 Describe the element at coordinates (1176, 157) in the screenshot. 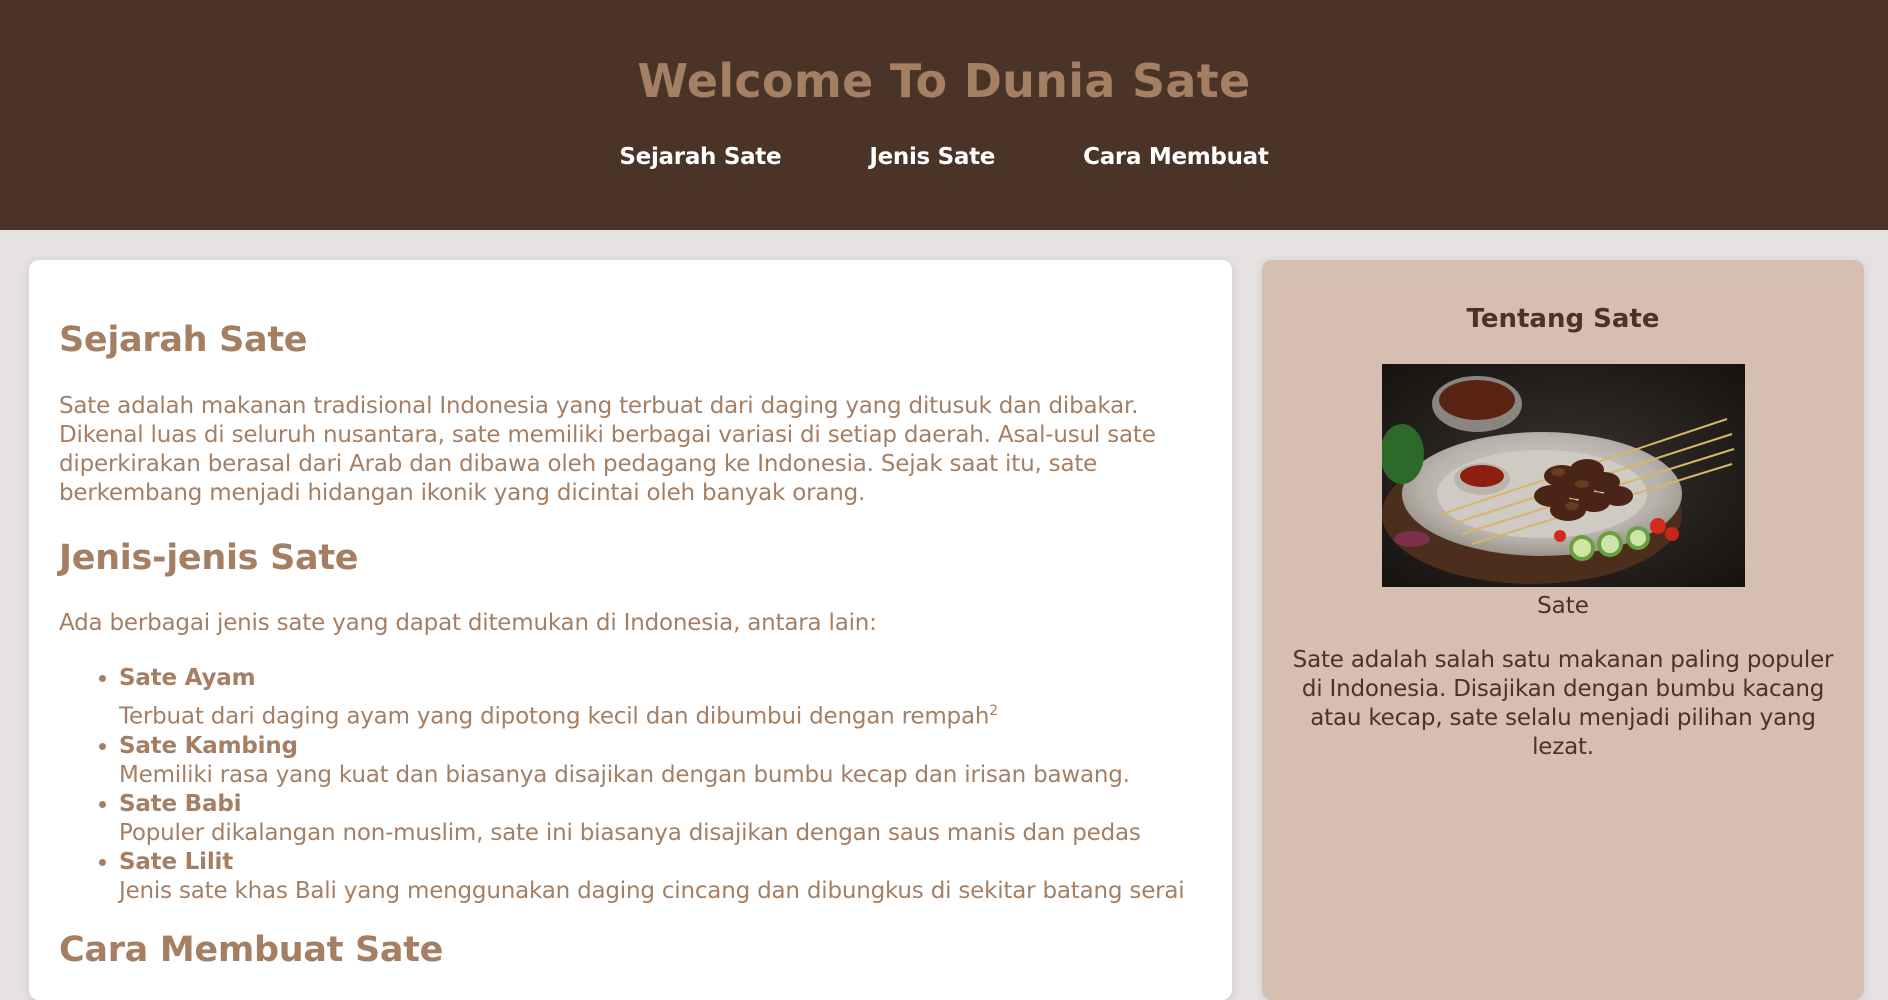

I see `nav-link-cara-membuat: Cara Membuat` at that location.